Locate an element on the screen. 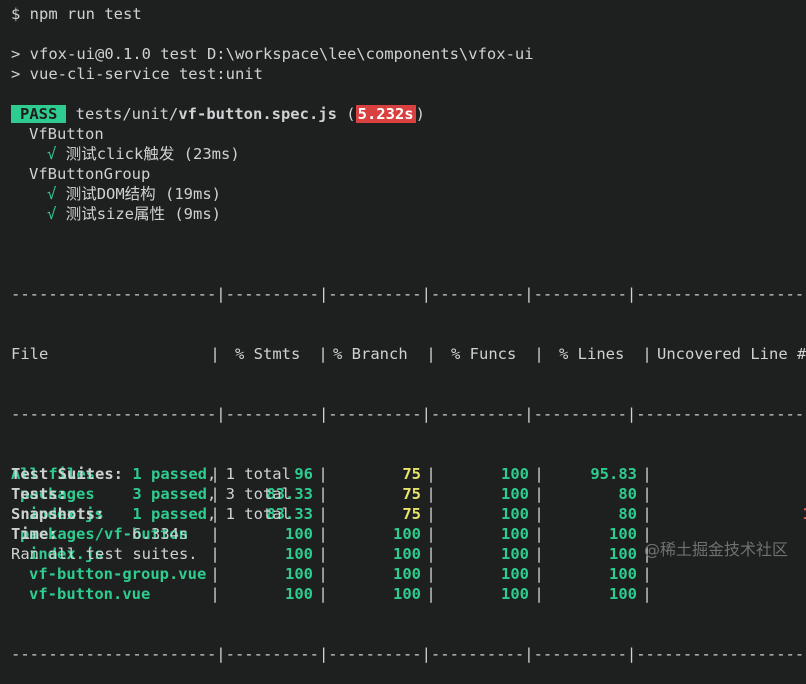  summary-tests: Tests: 3 passed, 3 total is located at coordinates (151, 494).